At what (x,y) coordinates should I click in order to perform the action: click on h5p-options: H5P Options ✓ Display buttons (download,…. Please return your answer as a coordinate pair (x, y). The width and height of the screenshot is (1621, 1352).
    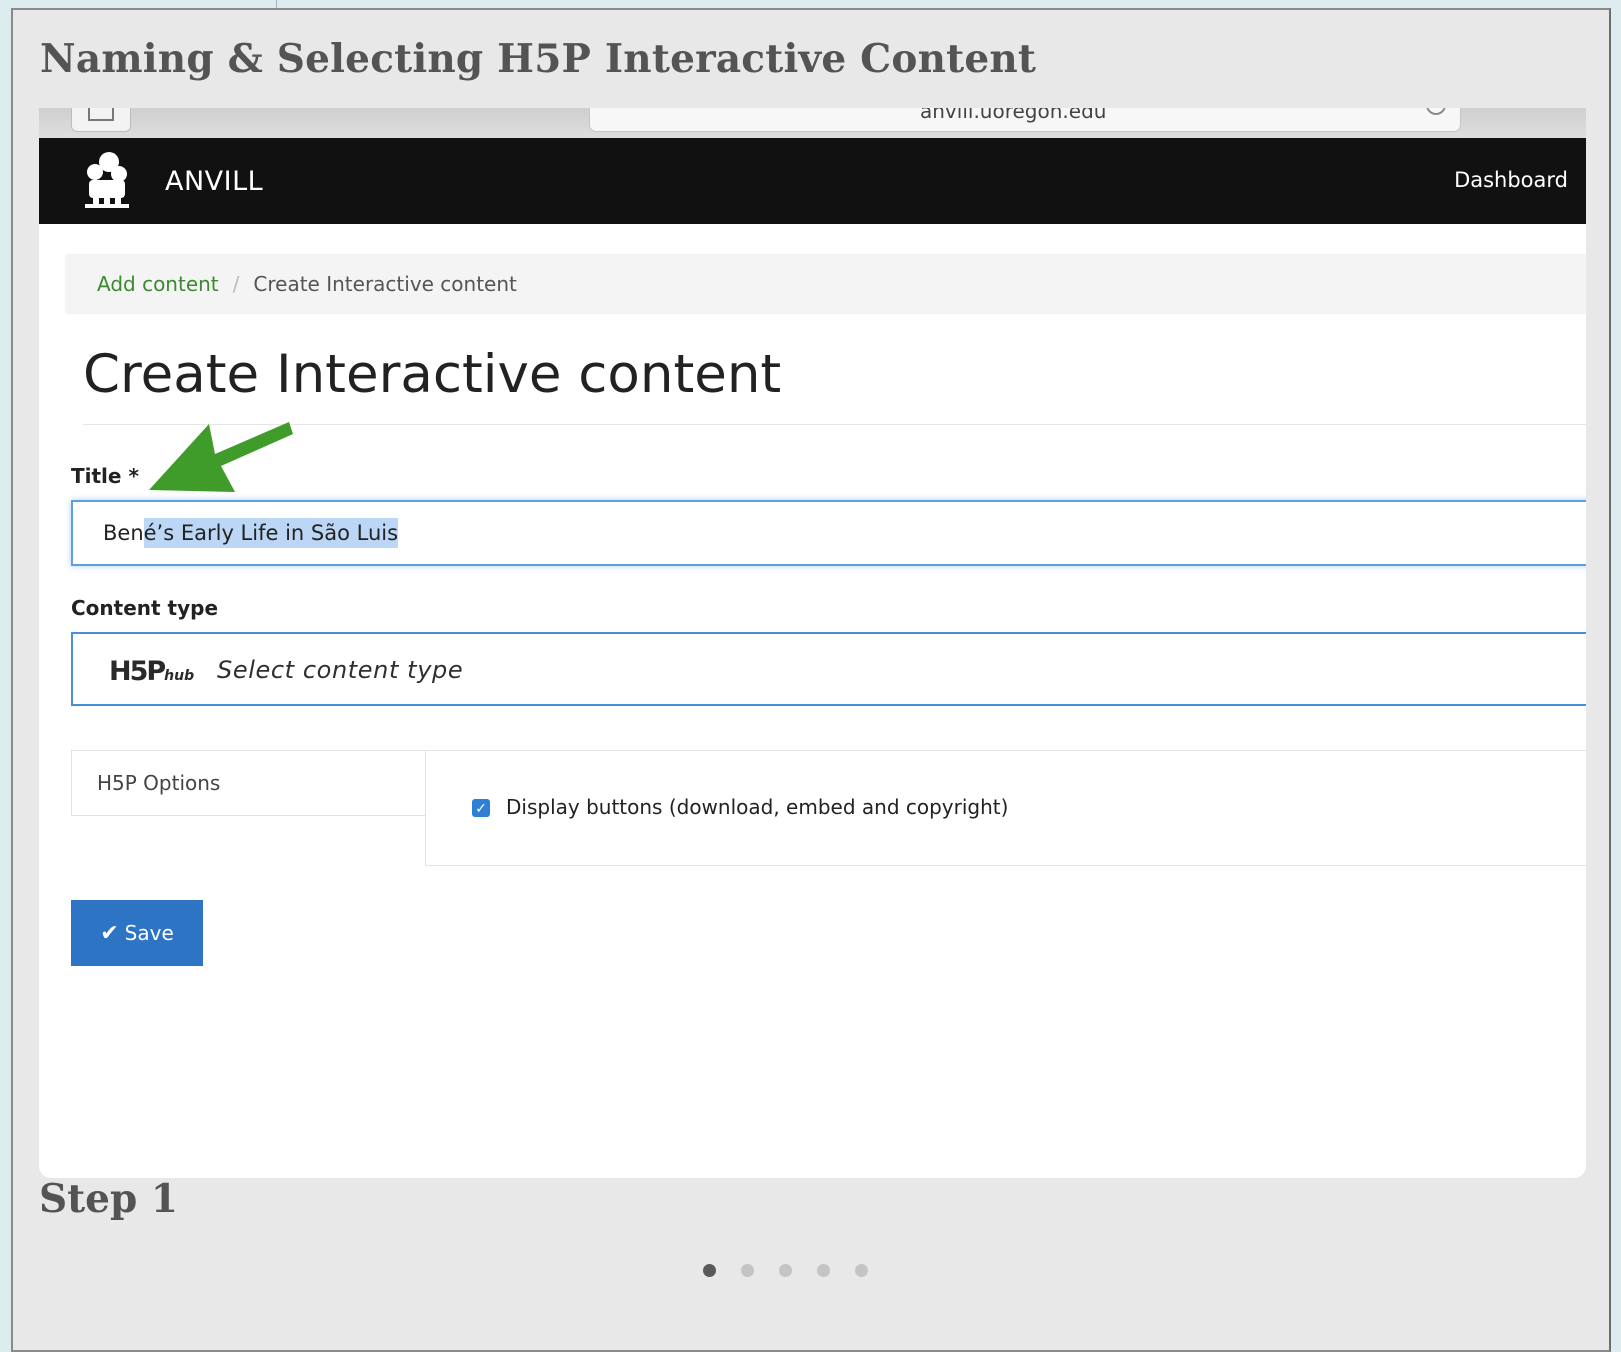
    Looking at the image, I should click on (828, 808).